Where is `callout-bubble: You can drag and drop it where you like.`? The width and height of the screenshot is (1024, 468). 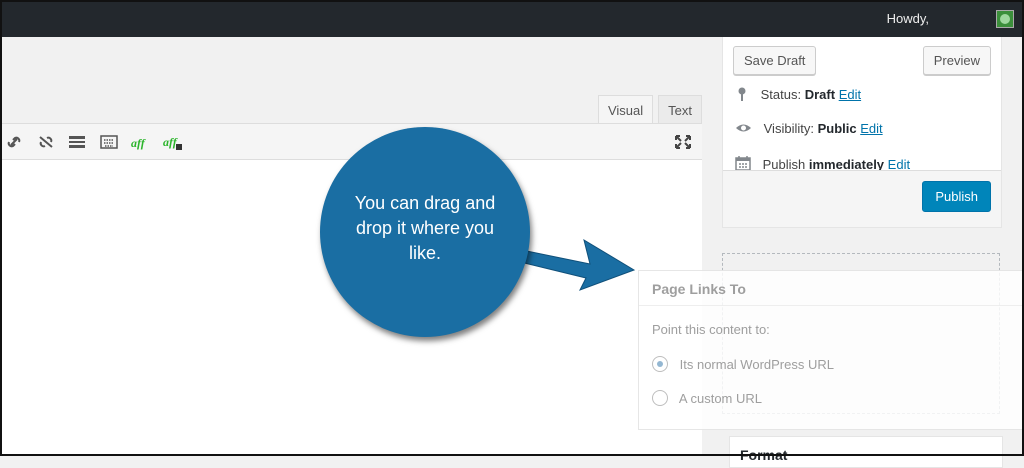
callout-bubble: You can drag and drop it where you like. is located at coordinates (425, 232).